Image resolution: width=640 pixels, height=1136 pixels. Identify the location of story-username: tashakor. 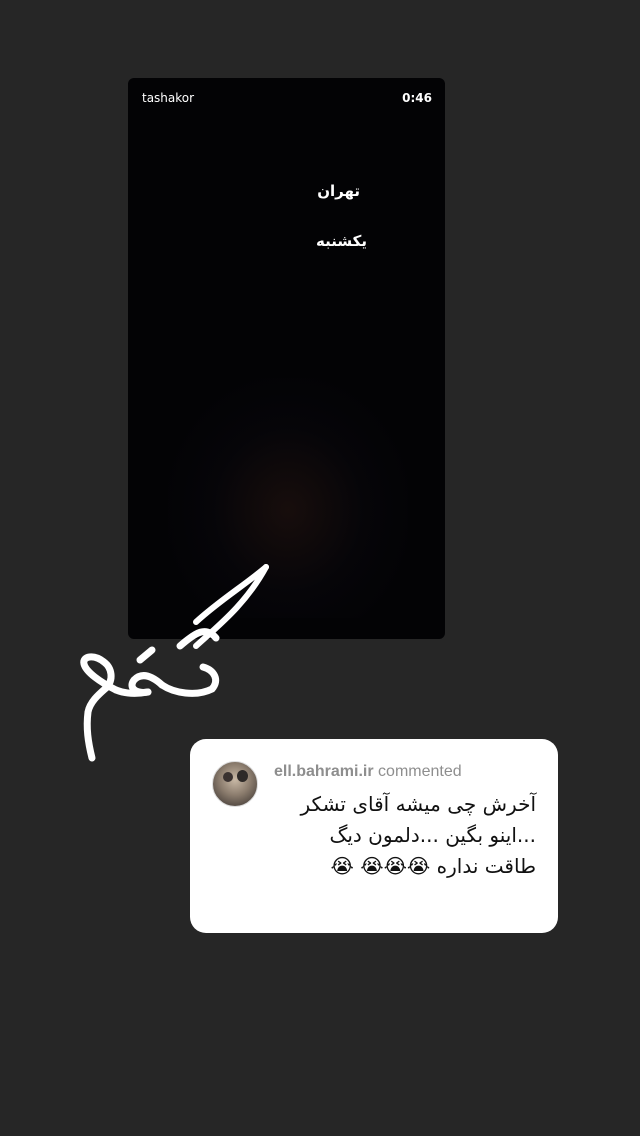
(168, 98).